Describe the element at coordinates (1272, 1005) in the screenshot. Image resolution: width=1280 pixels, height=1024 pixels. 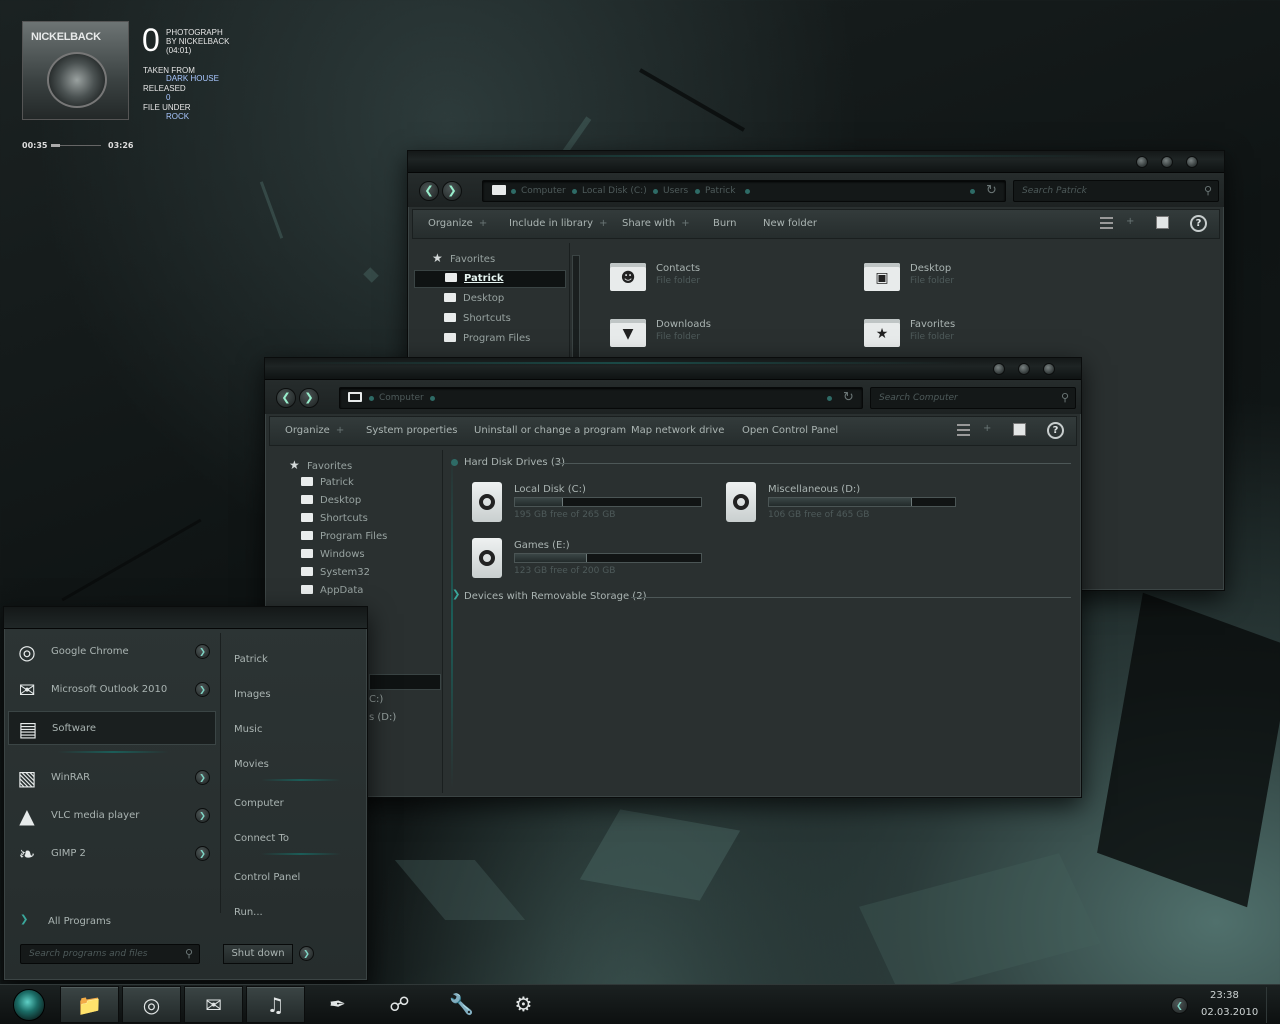
I see `show-desktop-button` at that location.